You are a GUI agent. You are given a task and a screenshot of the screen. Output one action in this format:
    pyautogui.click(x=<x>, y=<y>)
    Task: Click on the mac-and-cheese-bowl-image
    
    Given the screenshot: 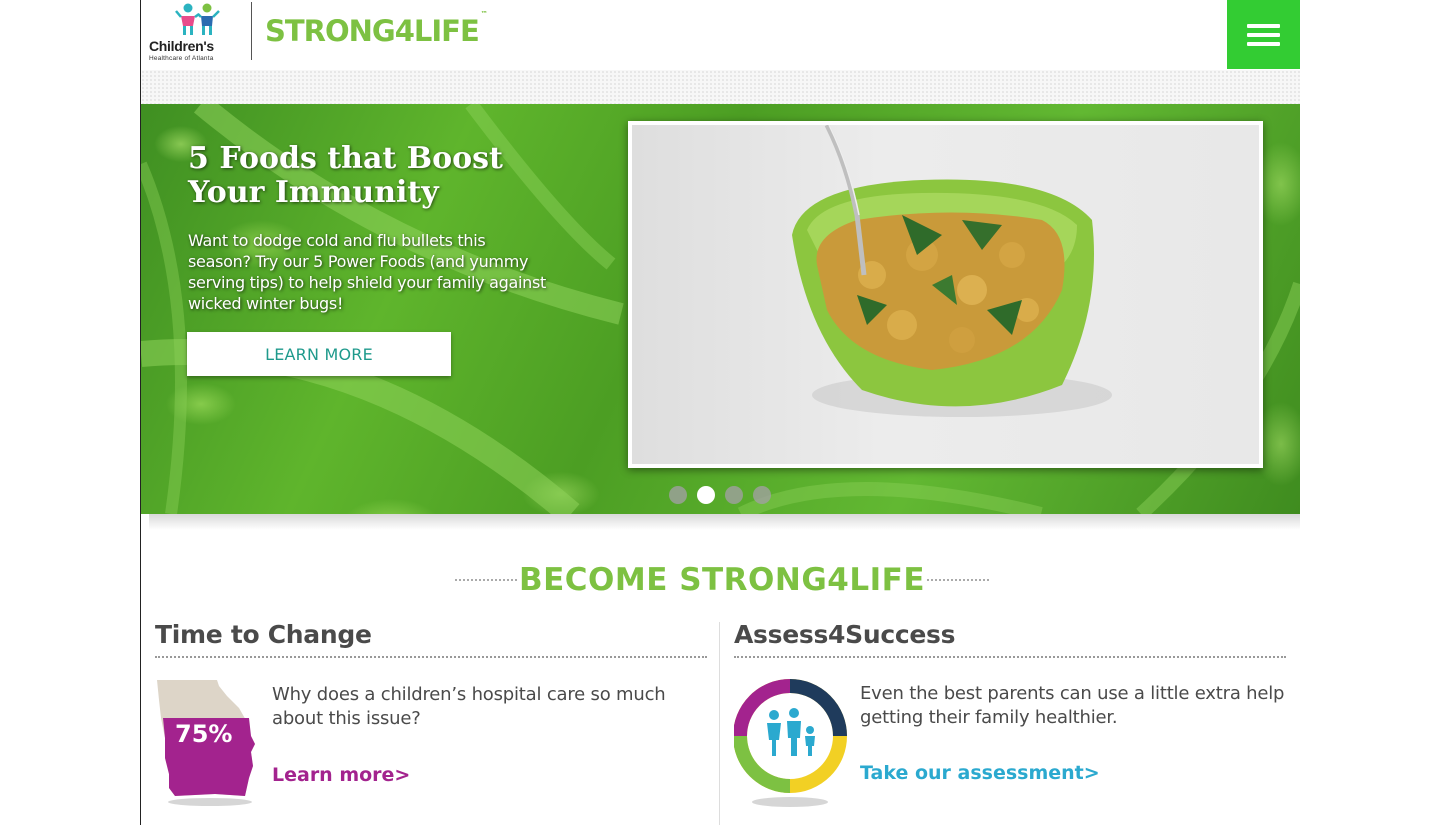 What is the action you would take?
    pyautogui.click(x=952, y=271)
    